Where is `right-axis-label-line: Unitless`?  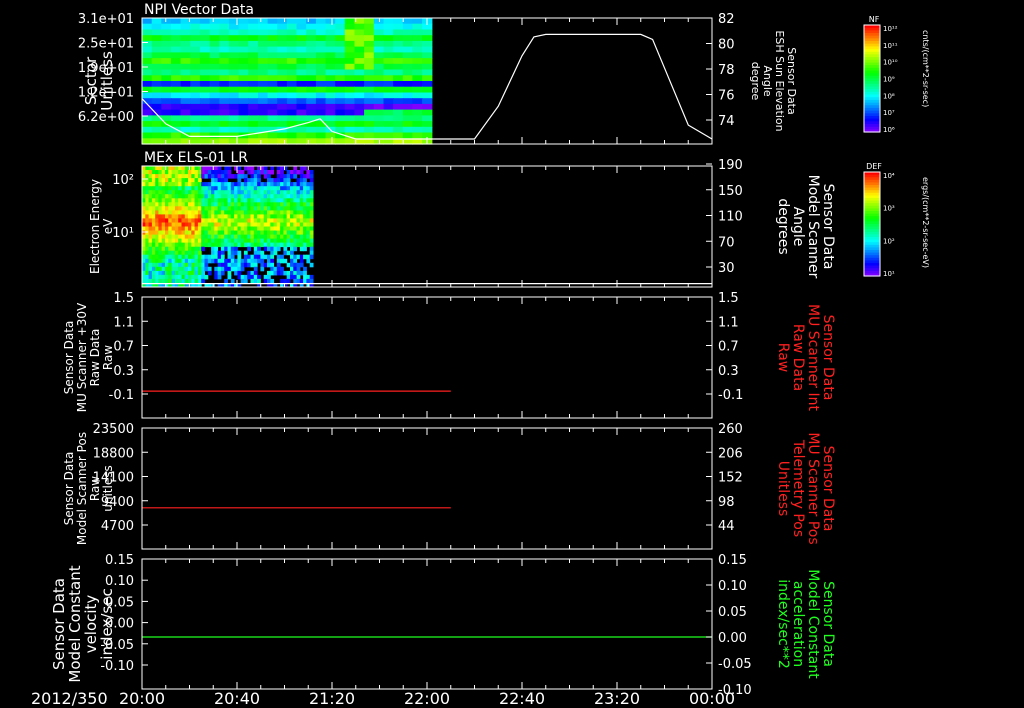 right-axis-label-line: Unitless is located at coordinates (783, 489).